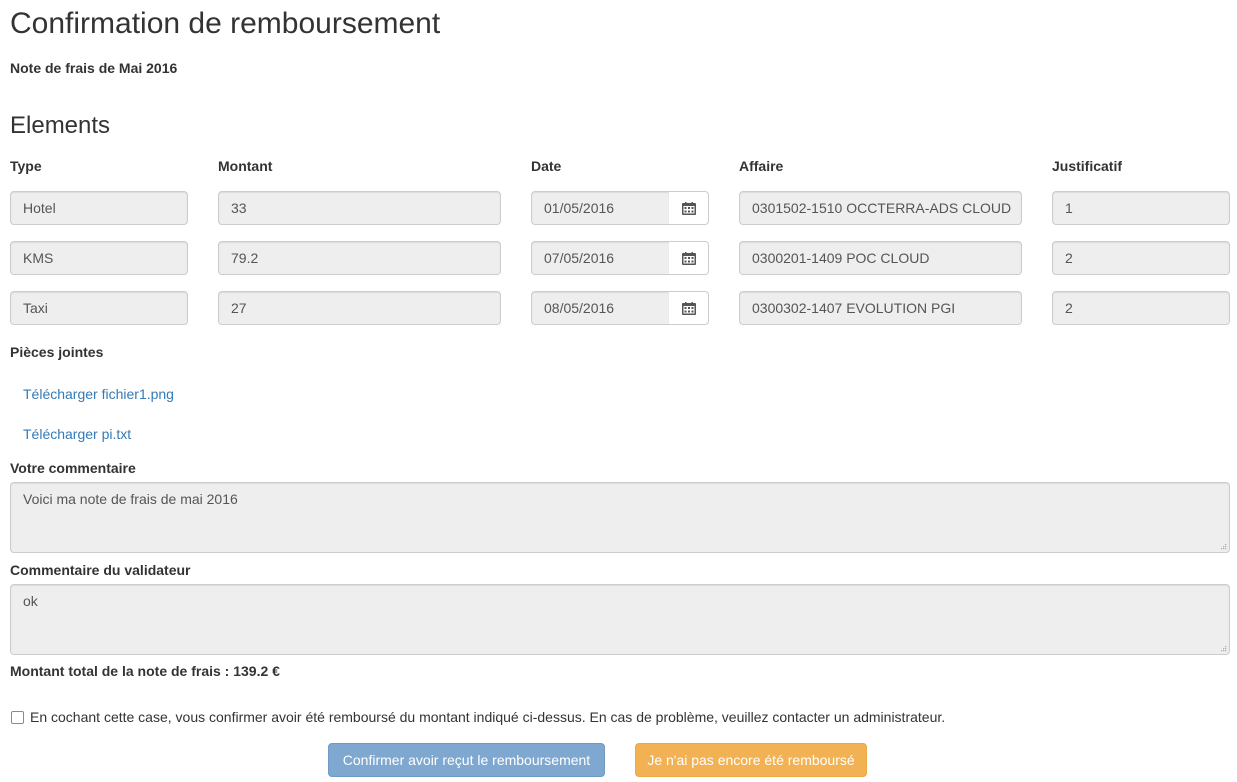 The height and width of the screenshot is (782, 1237). What do you see at coordinates (620, 517) in the screenshot?
I see `user-comment-textarea: Voici ma note de frais de mai 2016` at bounding box center [620, 517].